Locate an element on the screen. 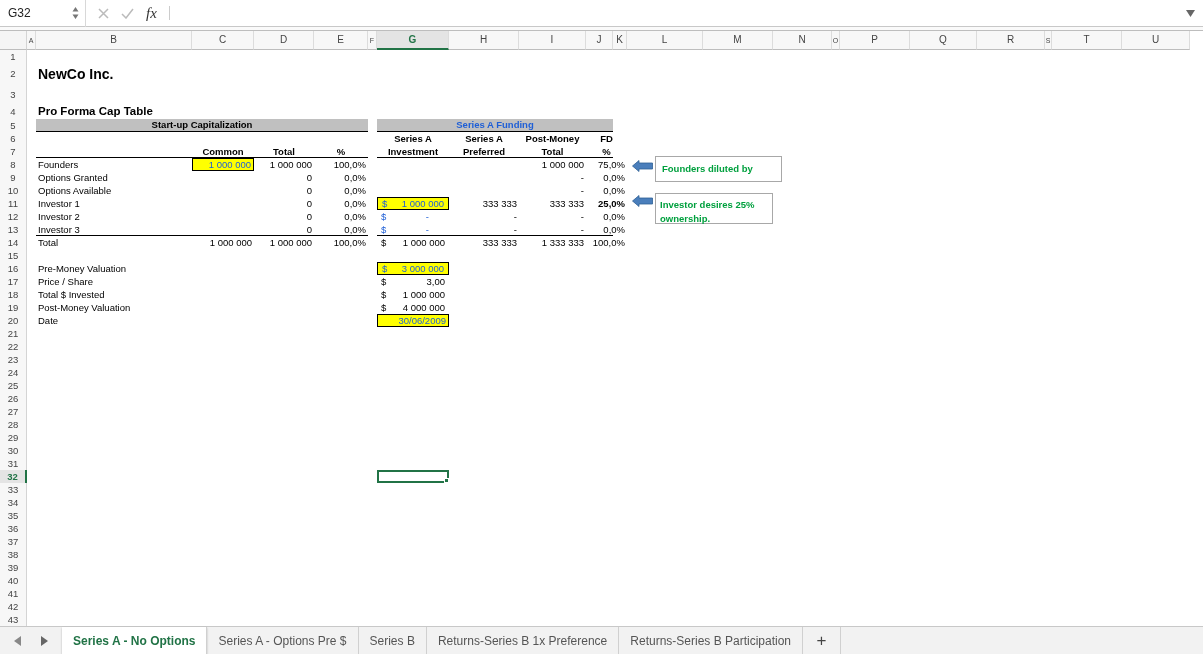 This screenshot has height=654, width=1203. column-header: P is located at coordinates (875, 40).